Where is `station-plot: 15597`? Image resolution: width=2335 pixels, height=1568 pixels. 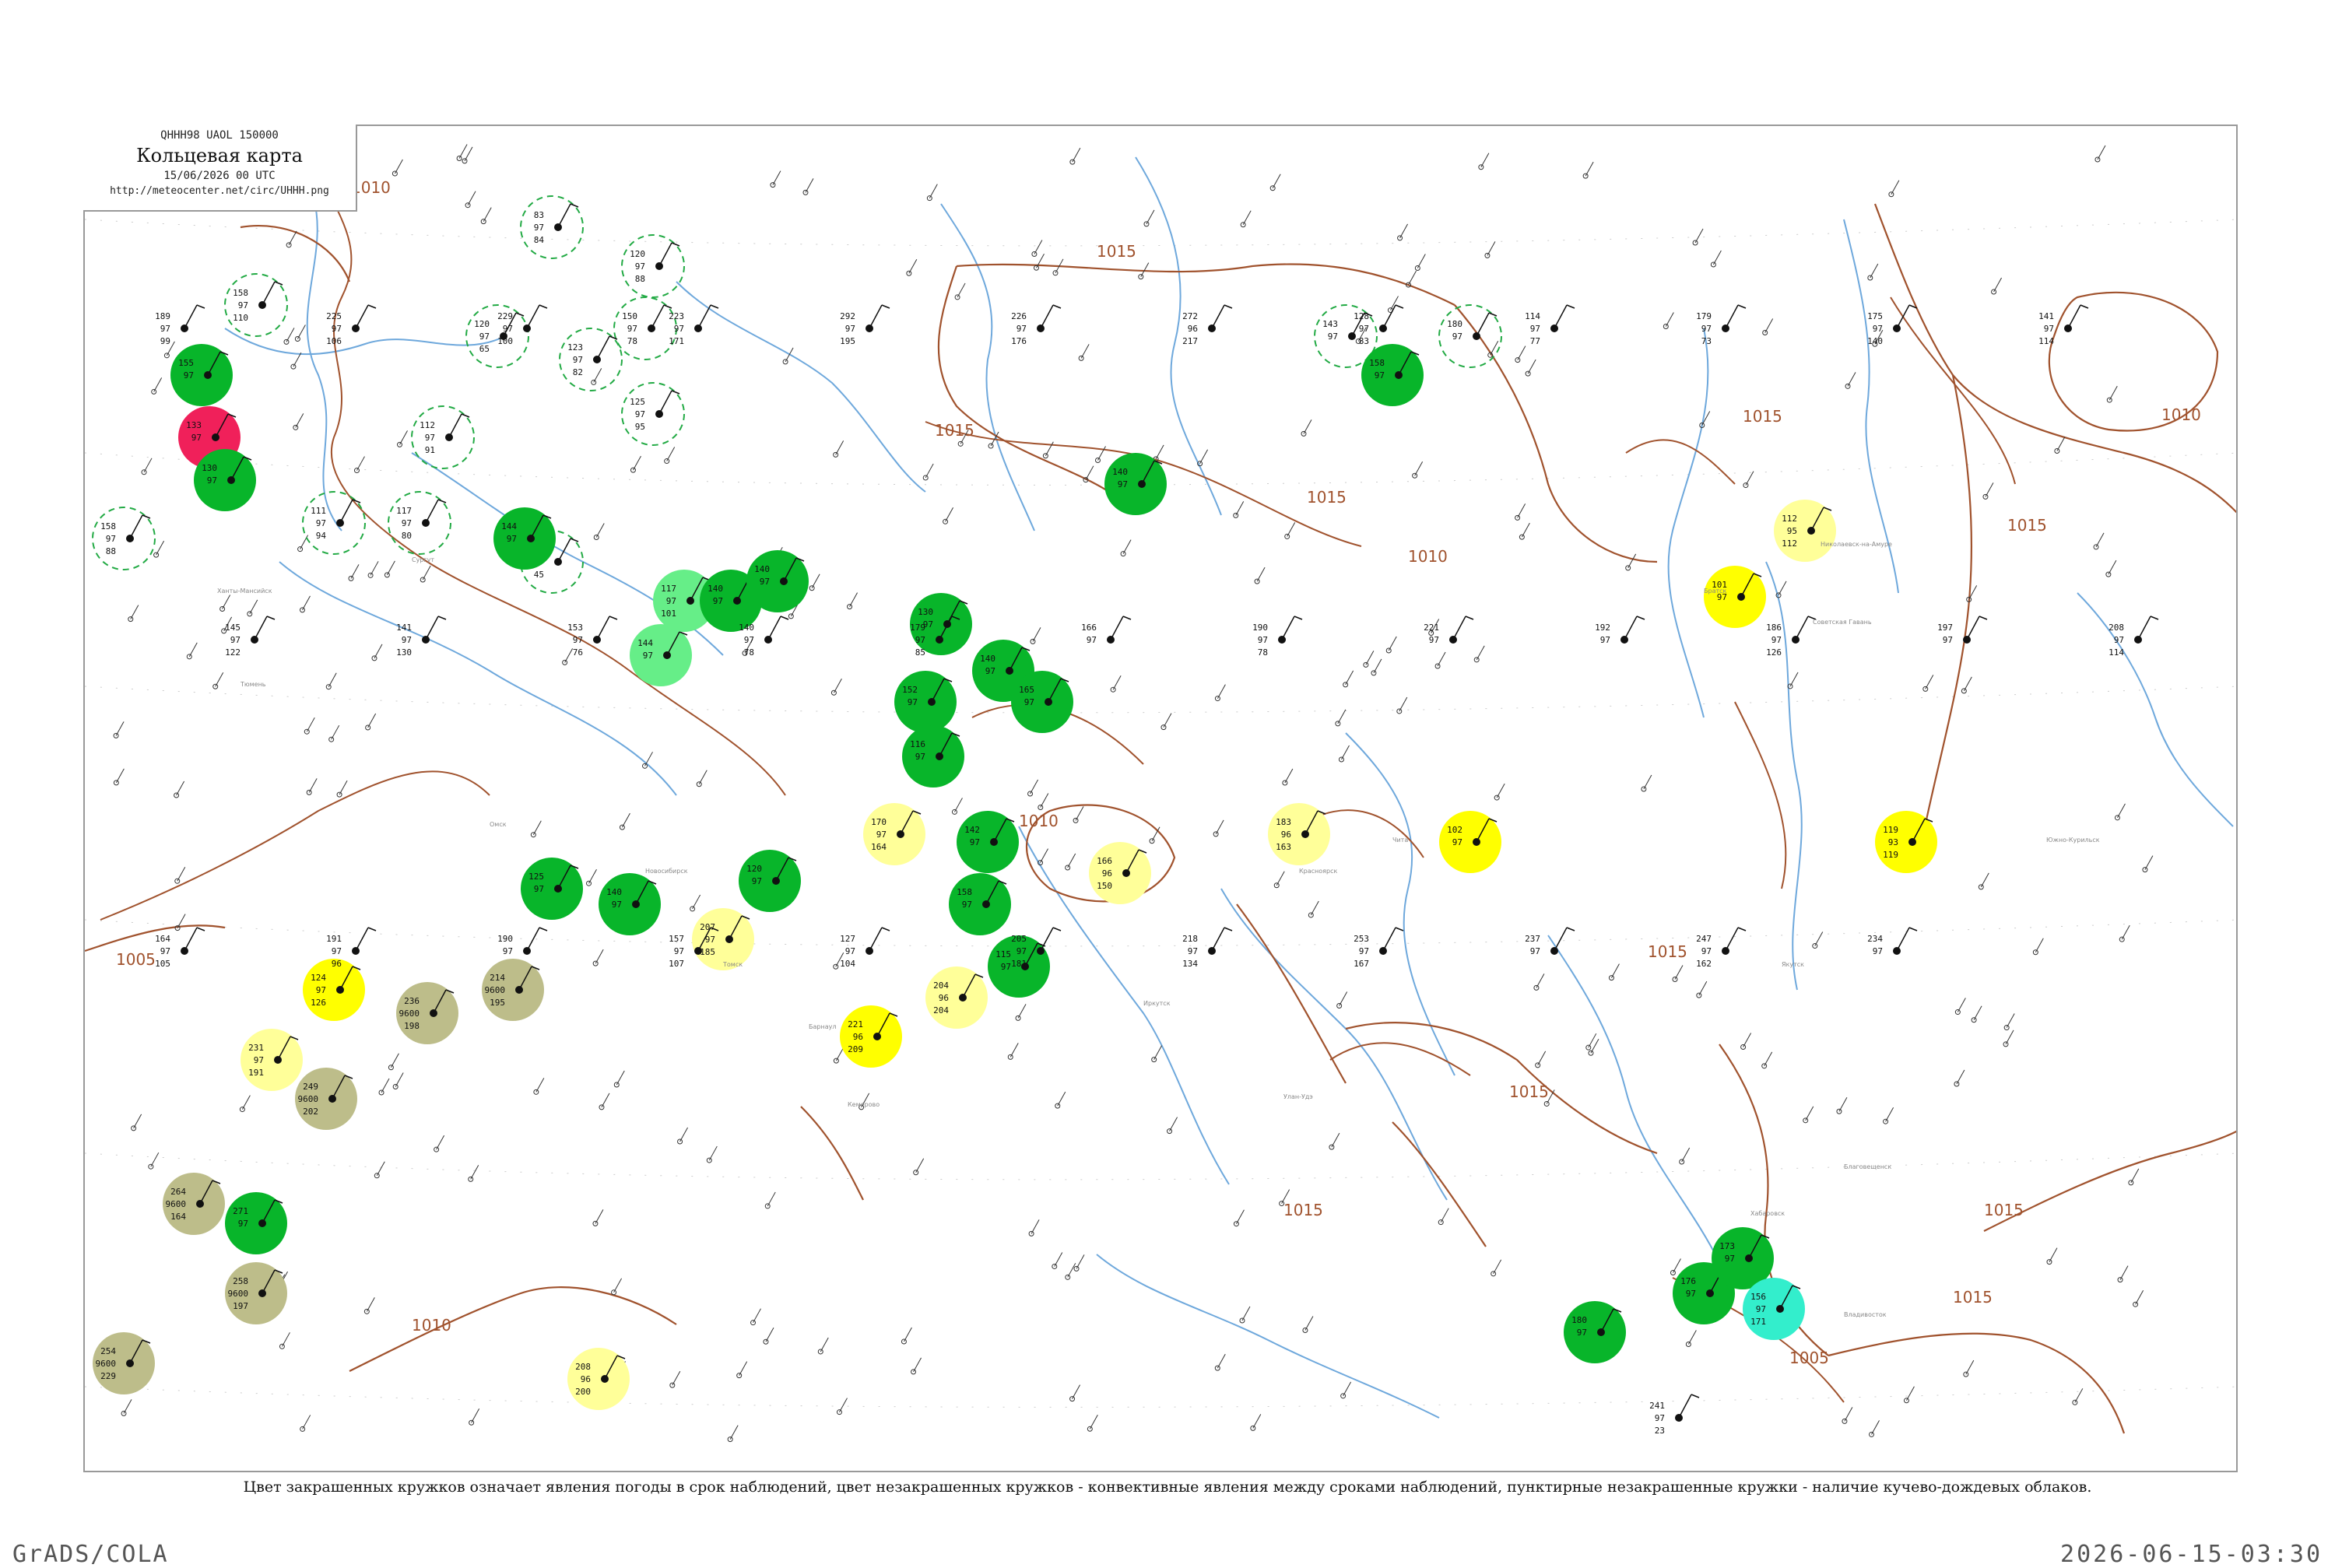
station-plot: 15597 is located at coordinates (201, 375).